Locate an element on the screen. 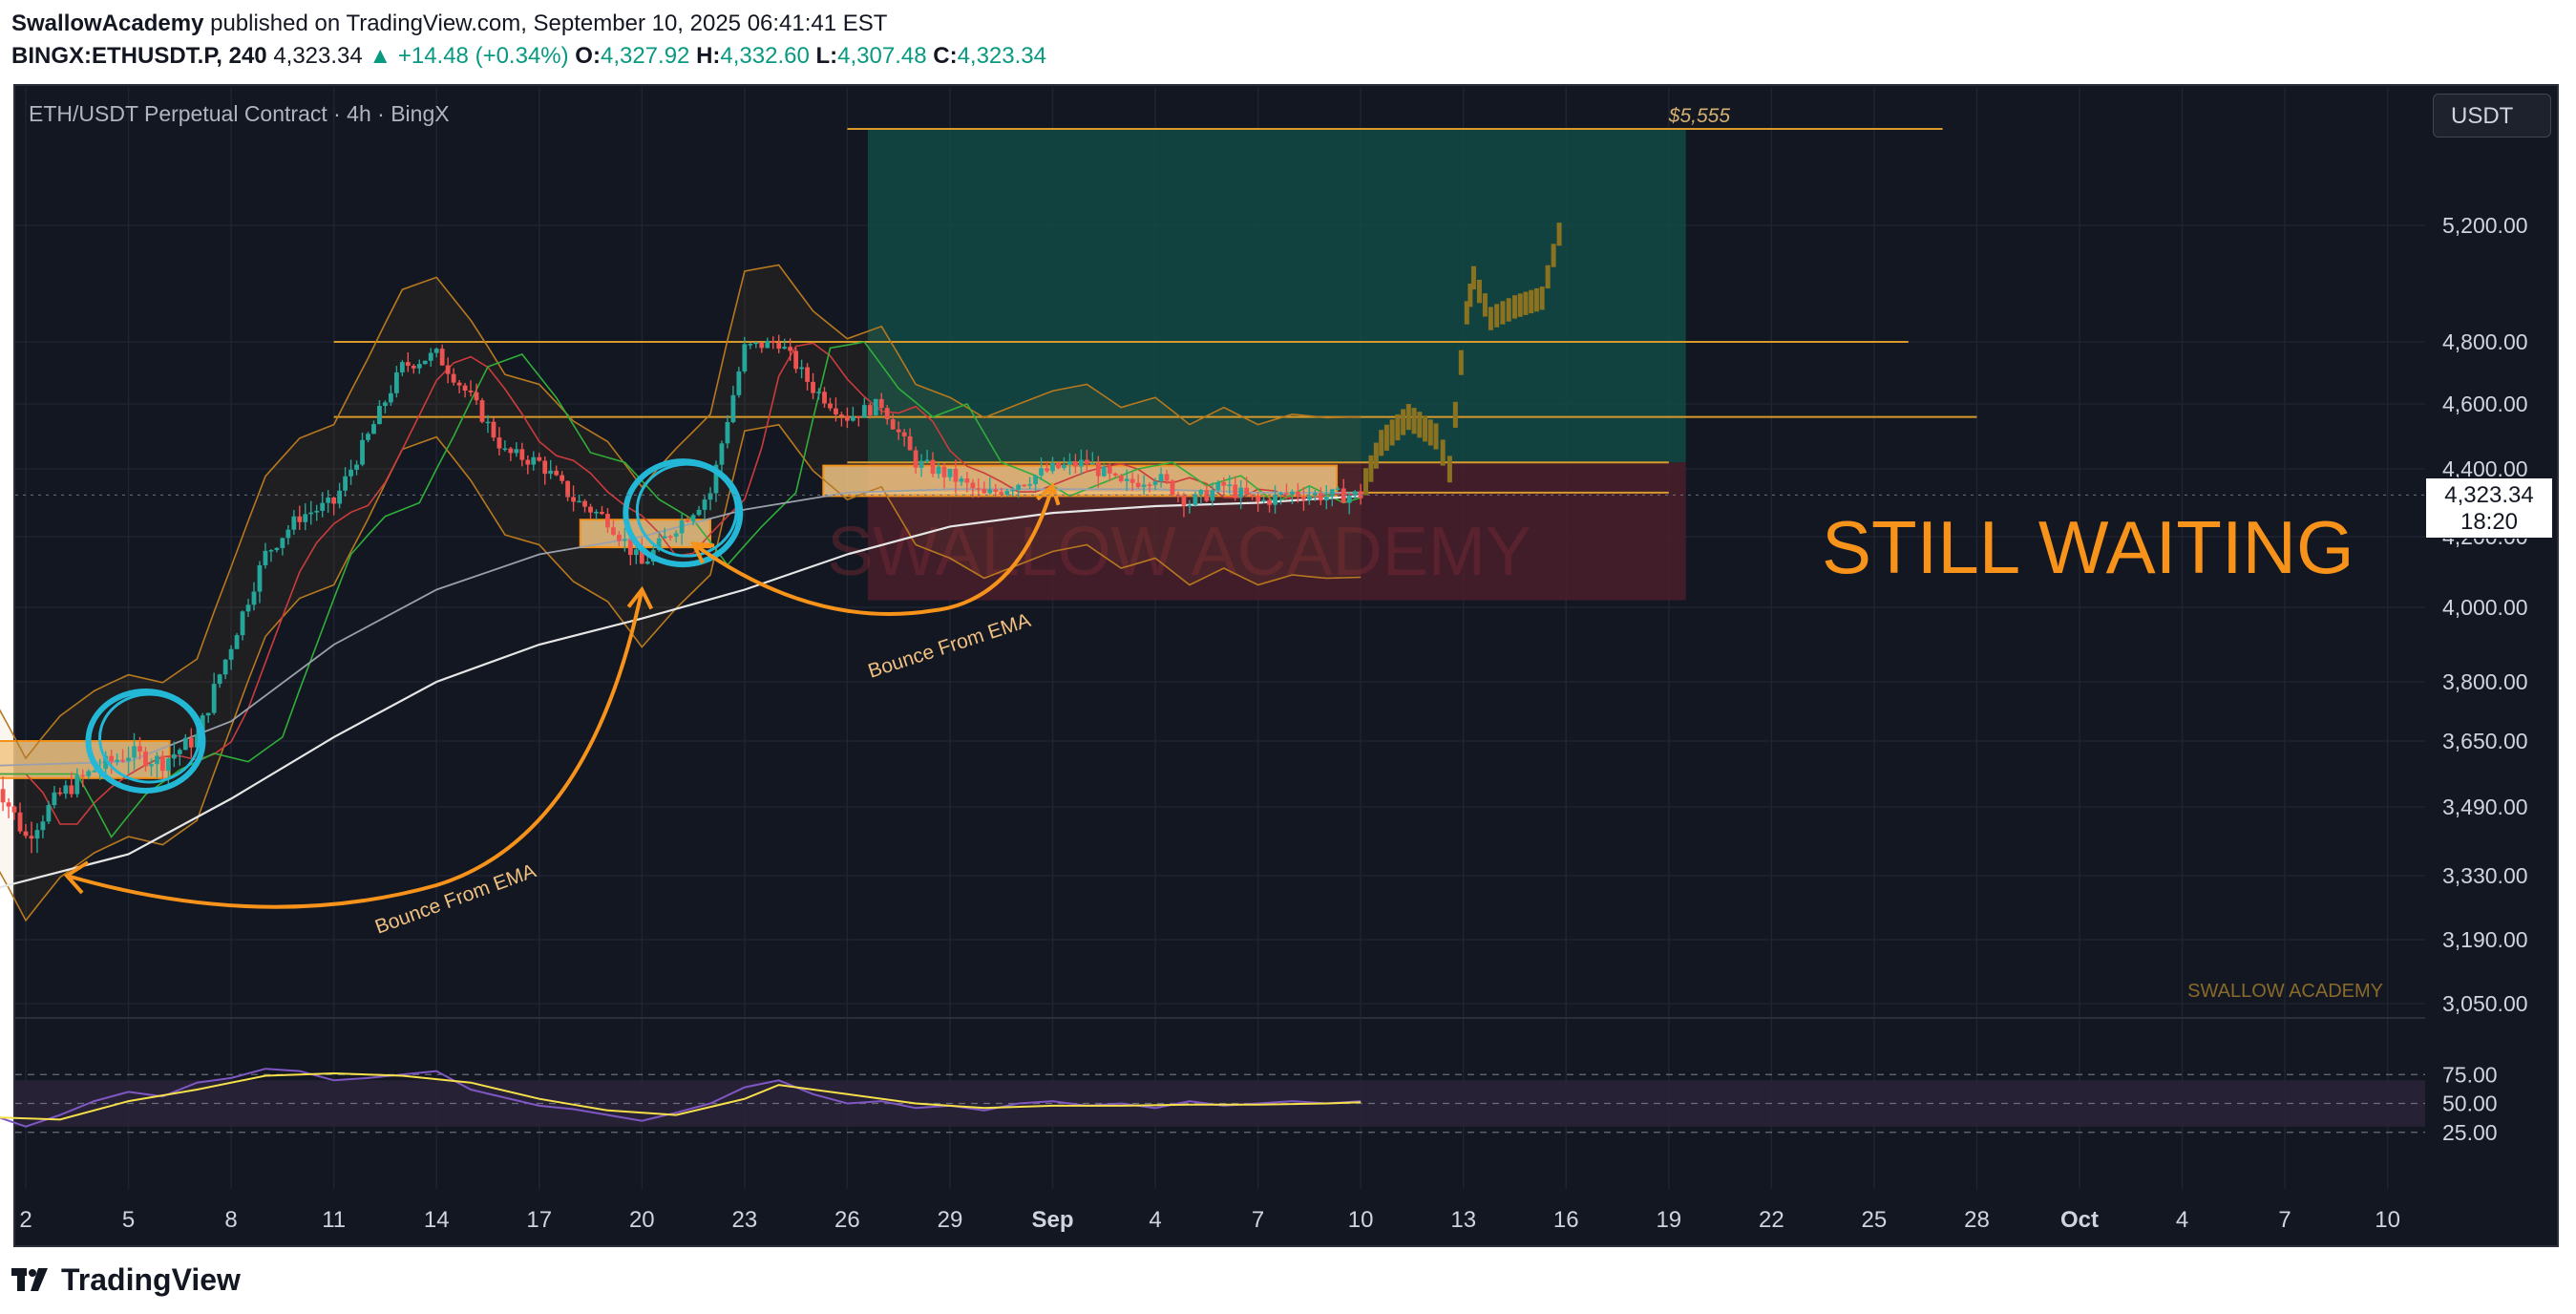 Image resolution: width=2576 pixels, height=1314 pixels. currency-button: USDT is located at coordinates (2492, 116).